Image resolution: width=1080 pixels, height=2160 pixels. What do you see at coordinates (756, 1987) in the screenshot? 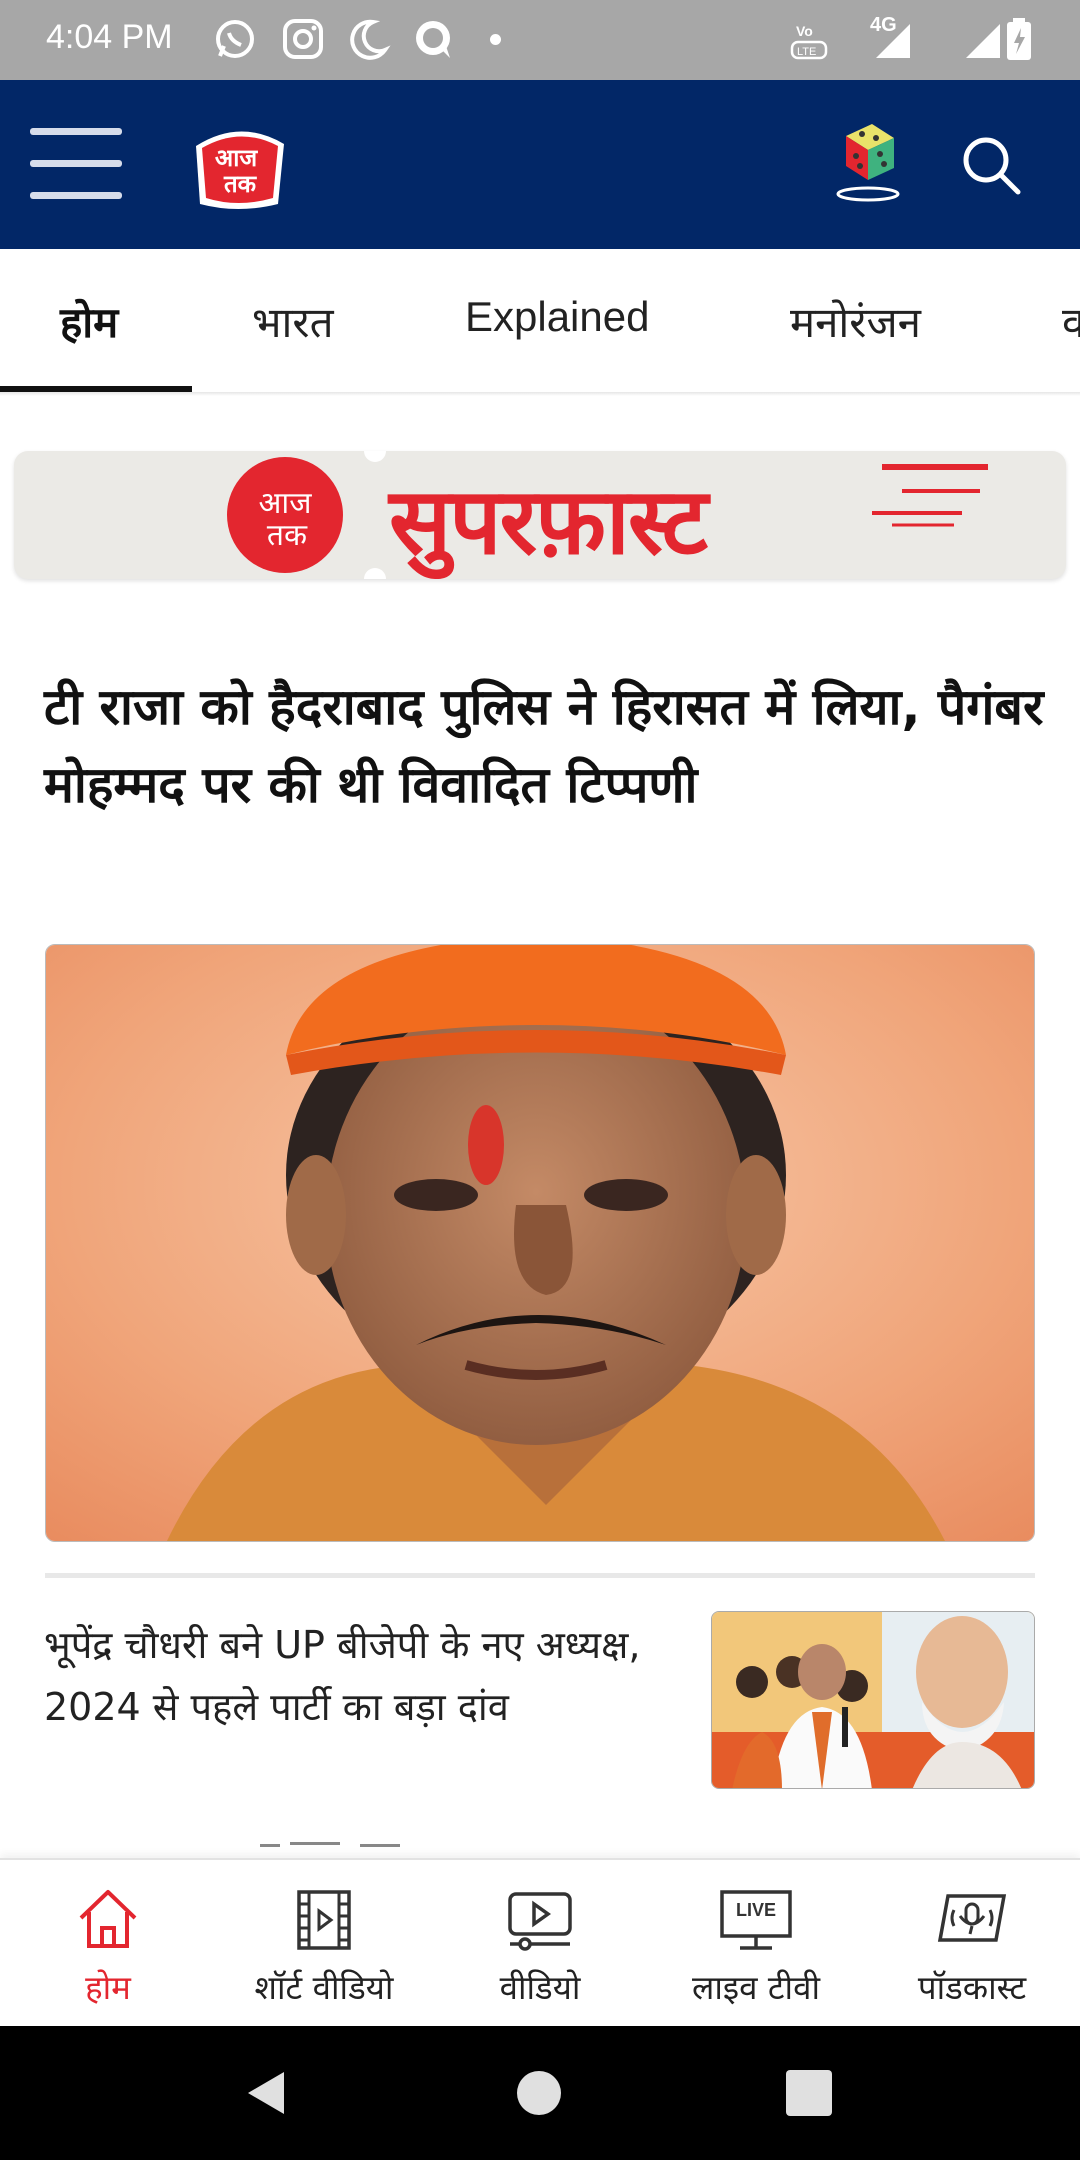
I see `nav-live-tv-label: लाइव टीवी` at bounding box center [756, 1987].